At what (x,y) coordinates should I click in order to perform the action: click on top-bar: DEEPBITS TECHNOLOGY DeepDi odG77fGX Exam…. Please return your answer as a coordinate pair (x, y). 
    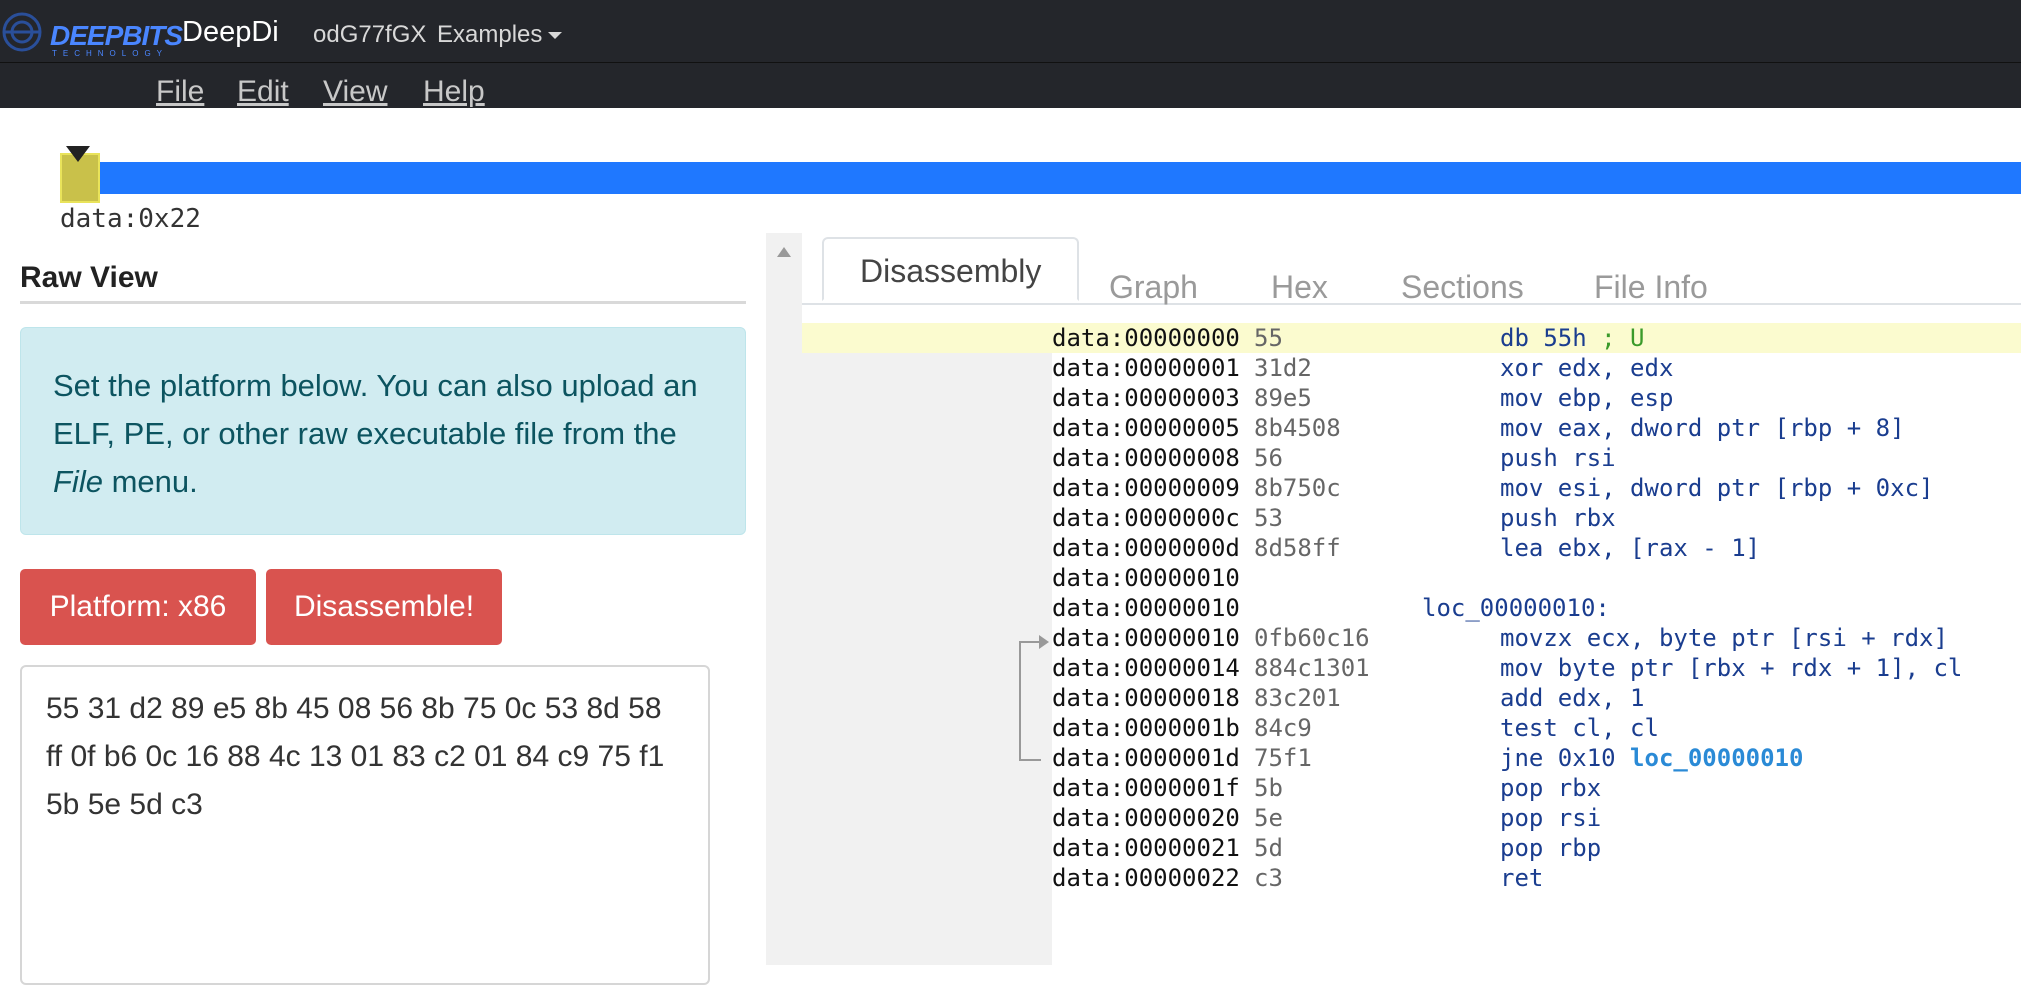
    Looking at the image, I should click on (1010, 31).